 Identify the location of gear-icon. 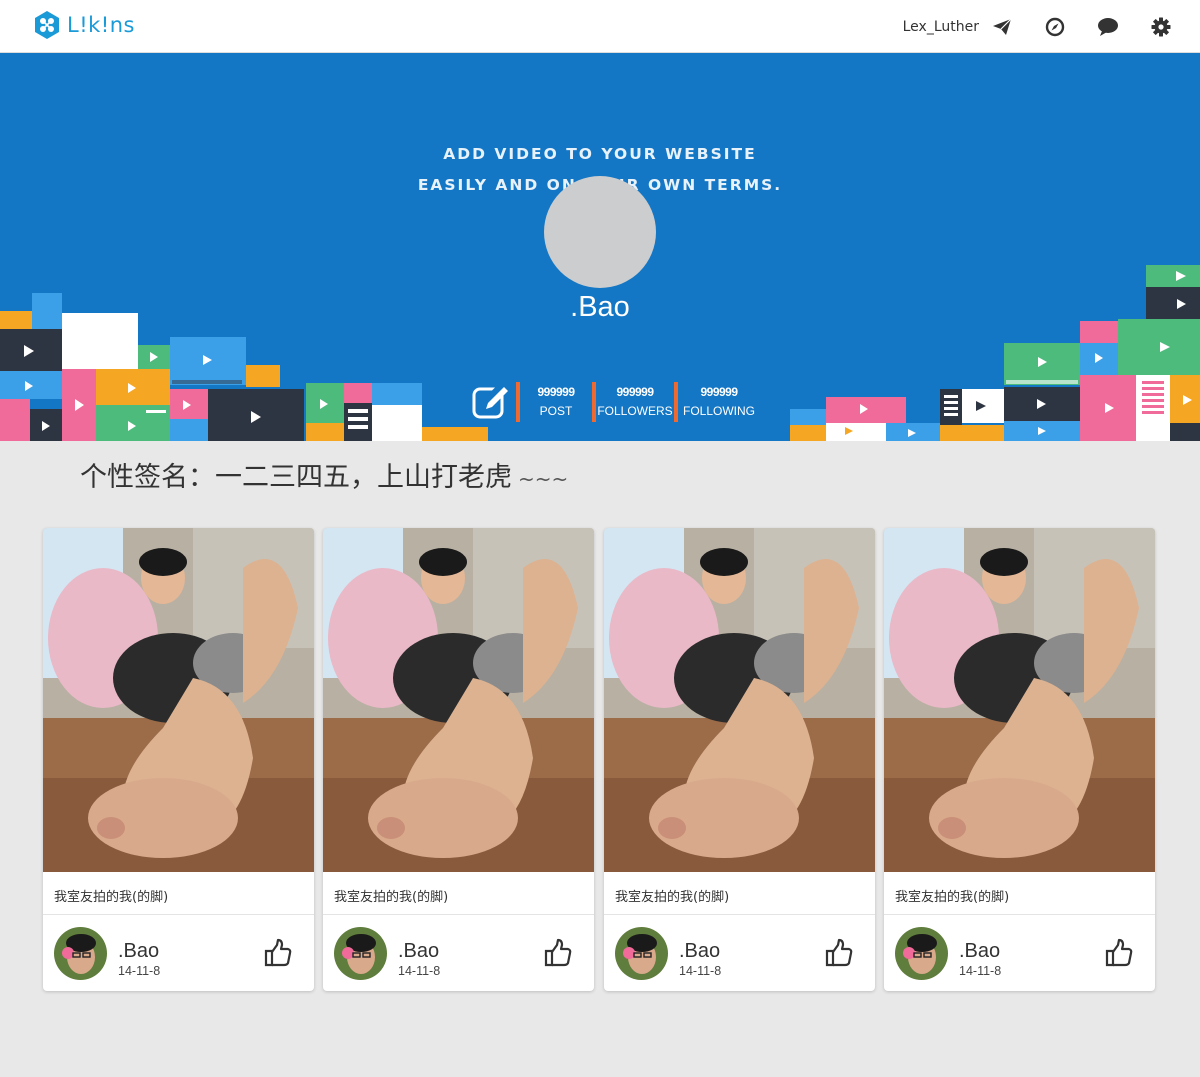
(1161, 27).